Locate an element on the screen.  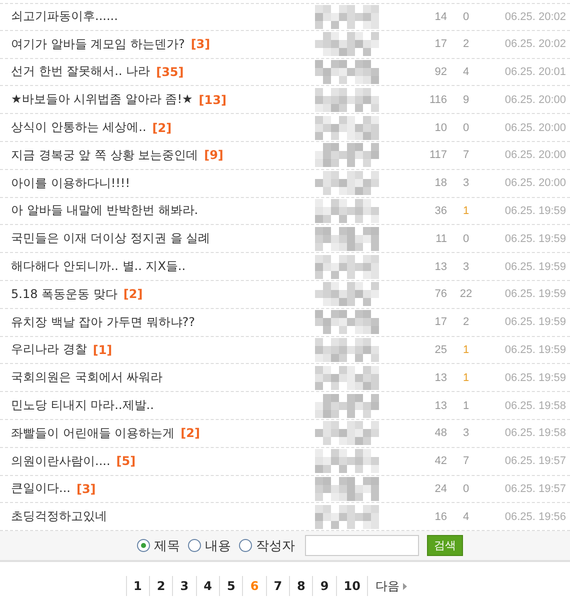
view-count: 92 is located at coordinates (440, 72).